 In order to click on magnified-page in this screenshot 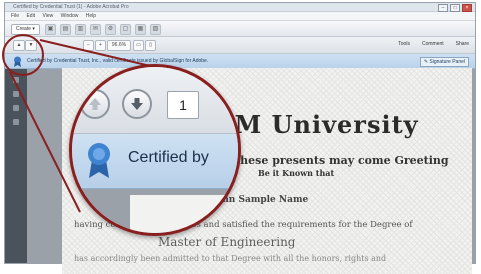, I will do `click(184, 214)`.